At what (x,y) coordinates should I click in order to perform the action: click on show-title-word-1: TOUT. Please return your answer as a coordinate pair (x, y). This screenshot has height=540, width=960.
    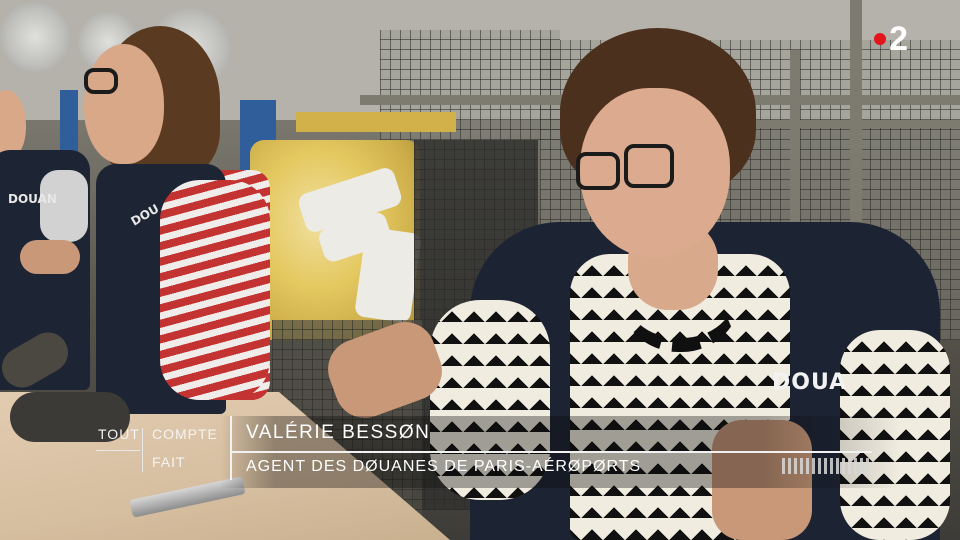
    Looking at the image, I should click on (119, 434).